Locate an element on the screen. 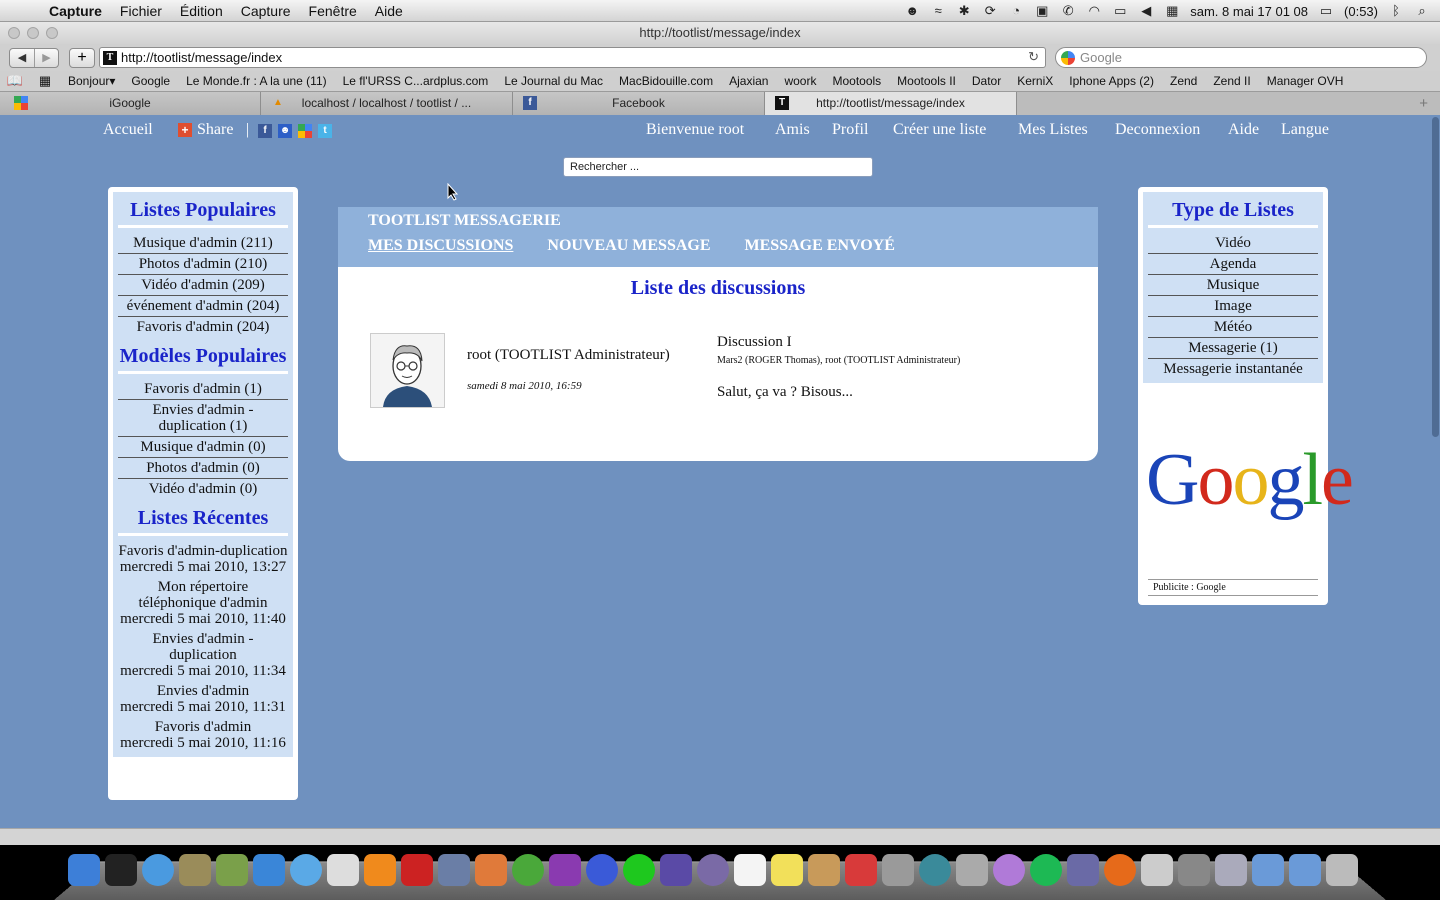 The image size is (1440, 900). google-ad: Google is located at coordinates (1250, 487).